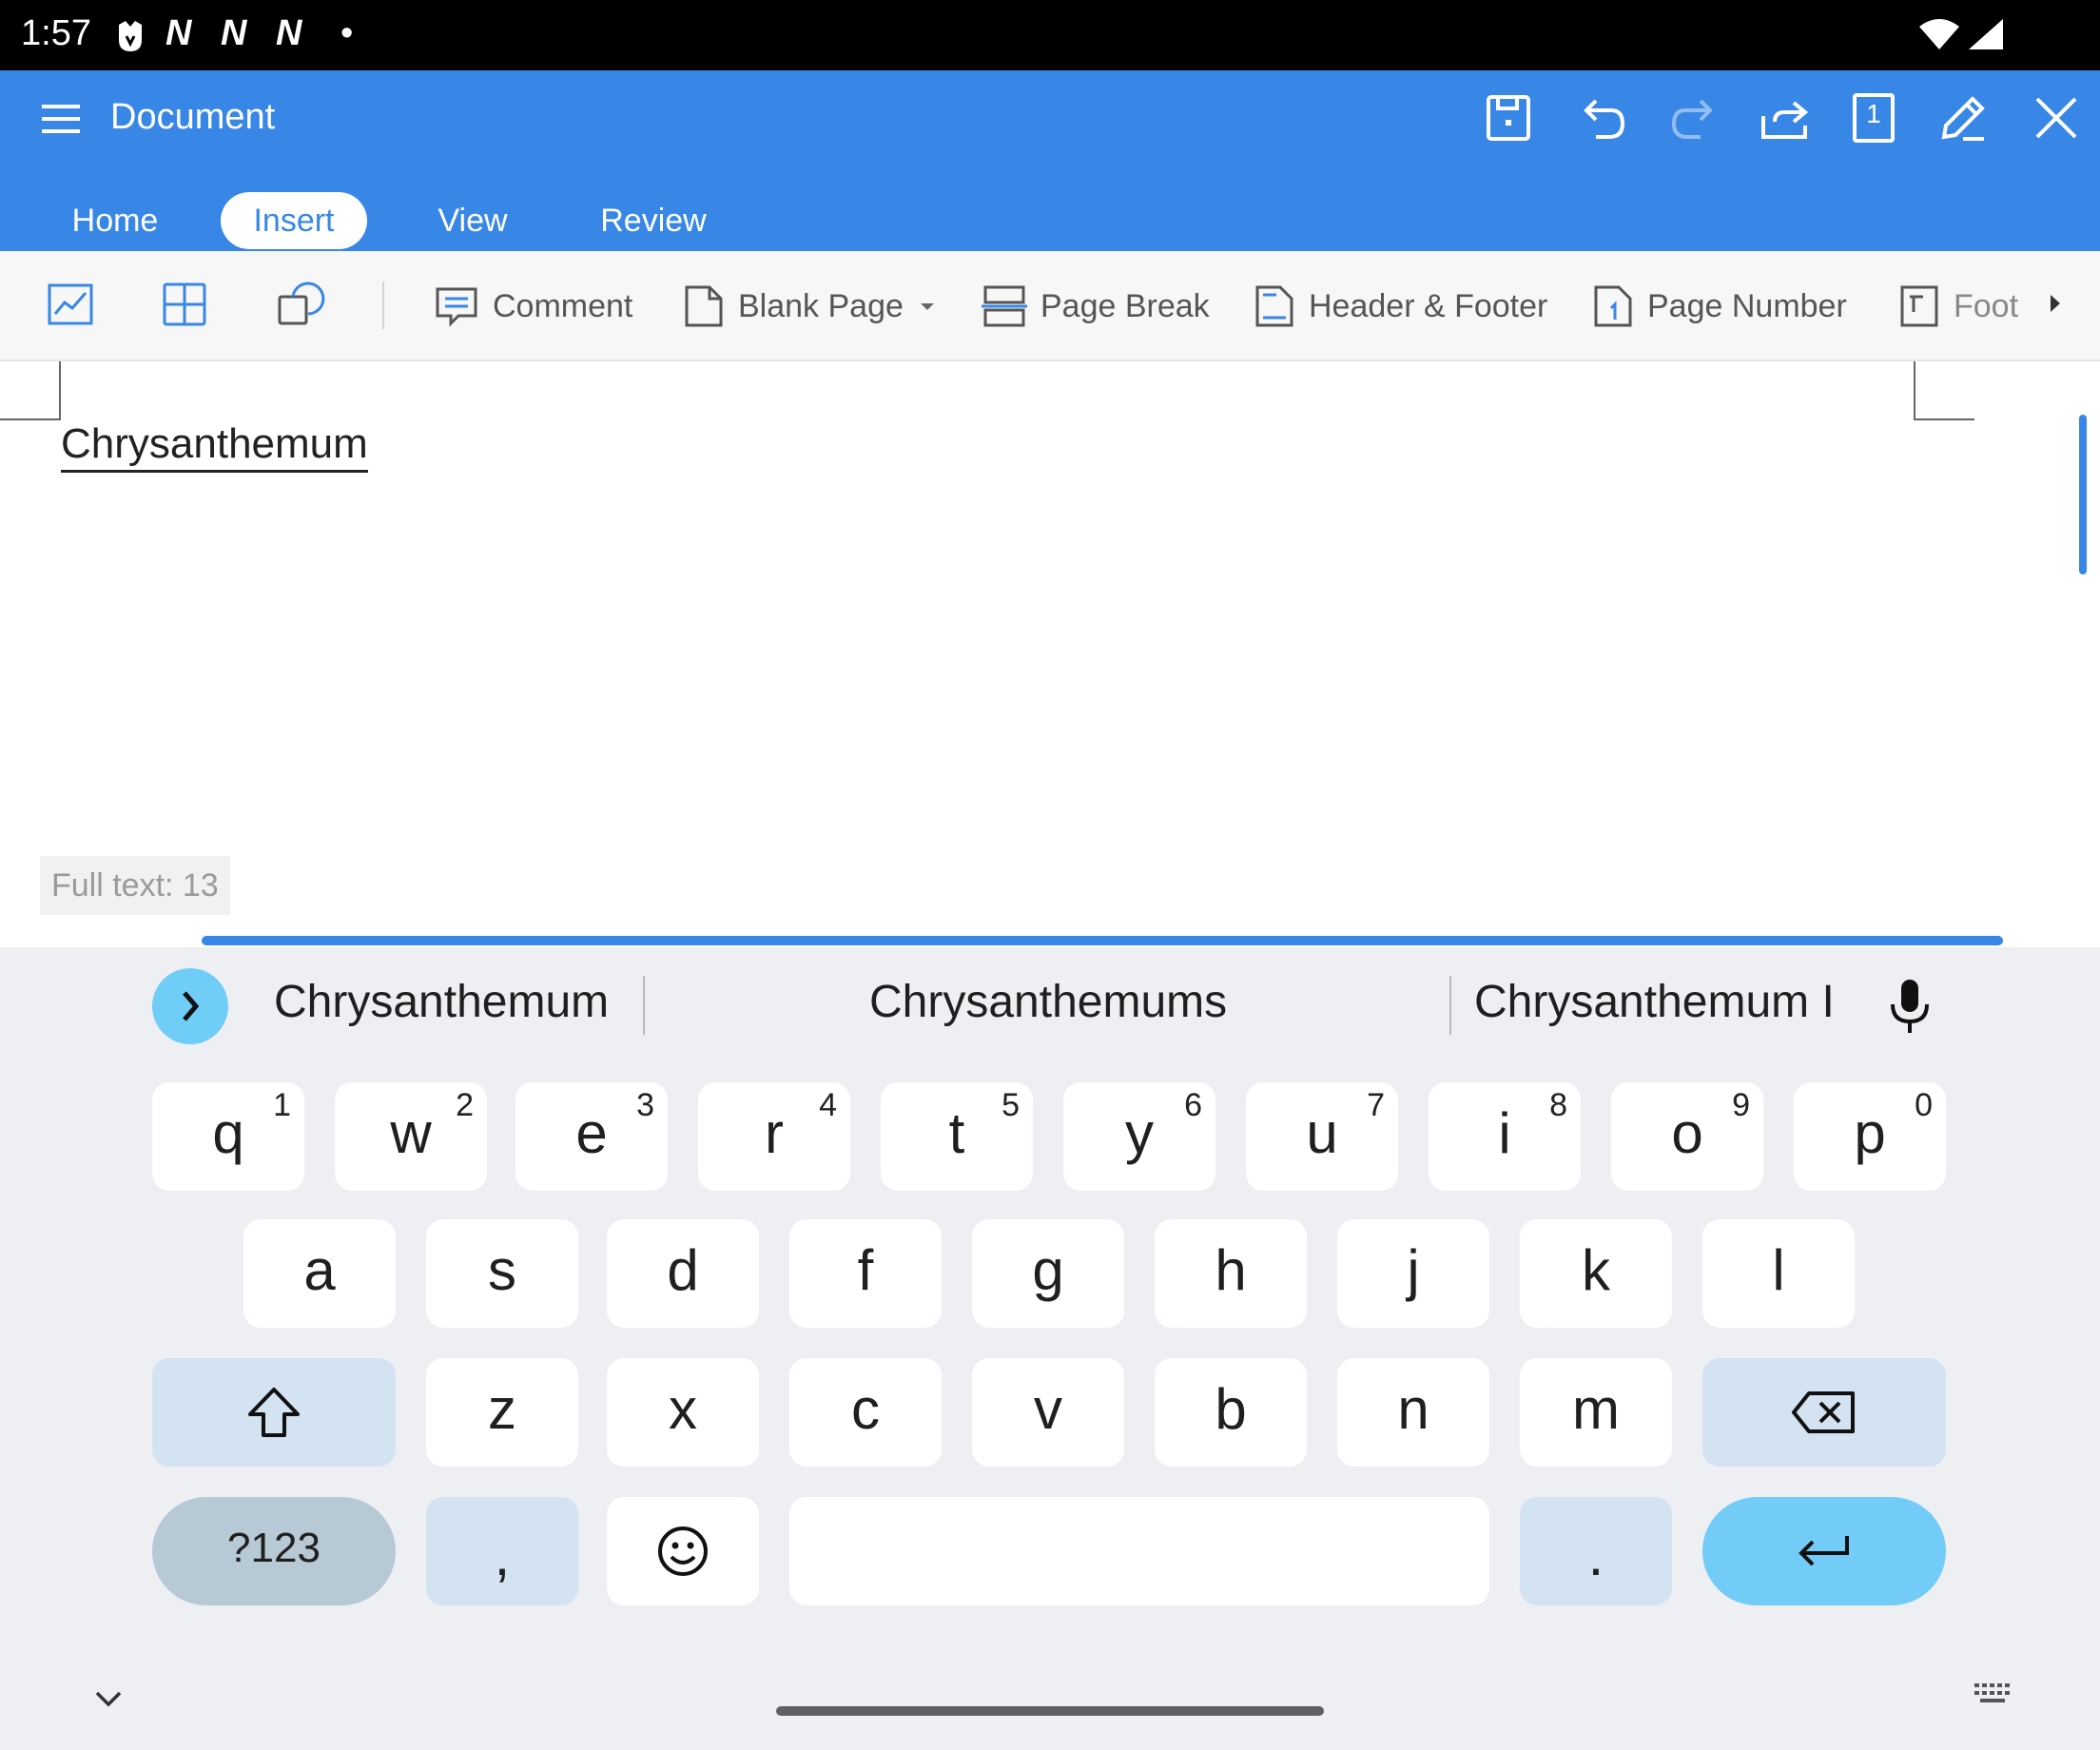 The image size is (2100, 1750). I want to click on enter-icon, so click(1824, 1551).